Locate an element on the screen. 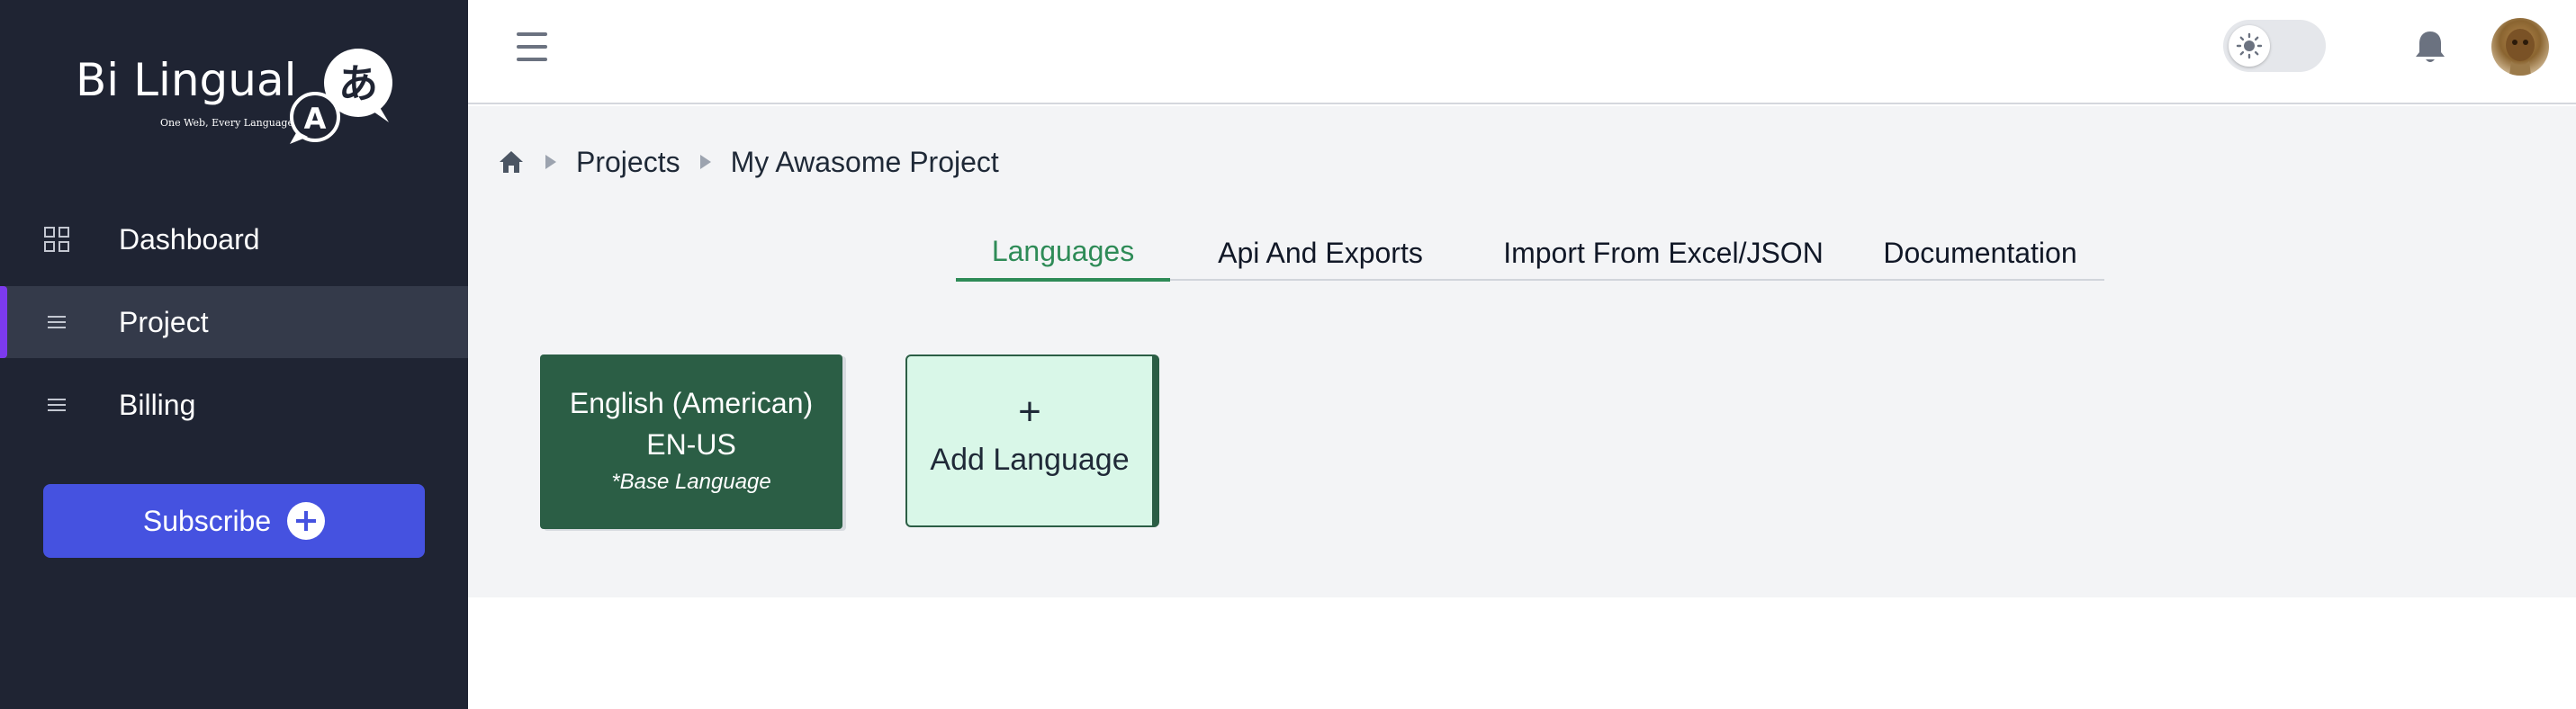 This screenshot has width=2576, height=709. language-card-en-us: English (American) EN-US *Base Language is located at coordinates (691, 441).